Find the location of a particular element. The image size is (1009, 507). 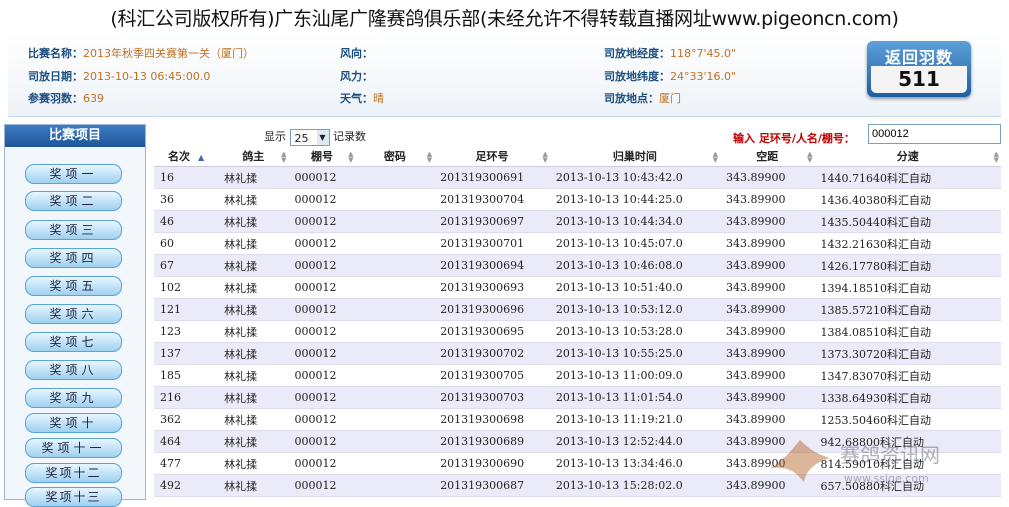

sidebar-item-award-13: 奖项十三 is located at coordinates (73, 497).